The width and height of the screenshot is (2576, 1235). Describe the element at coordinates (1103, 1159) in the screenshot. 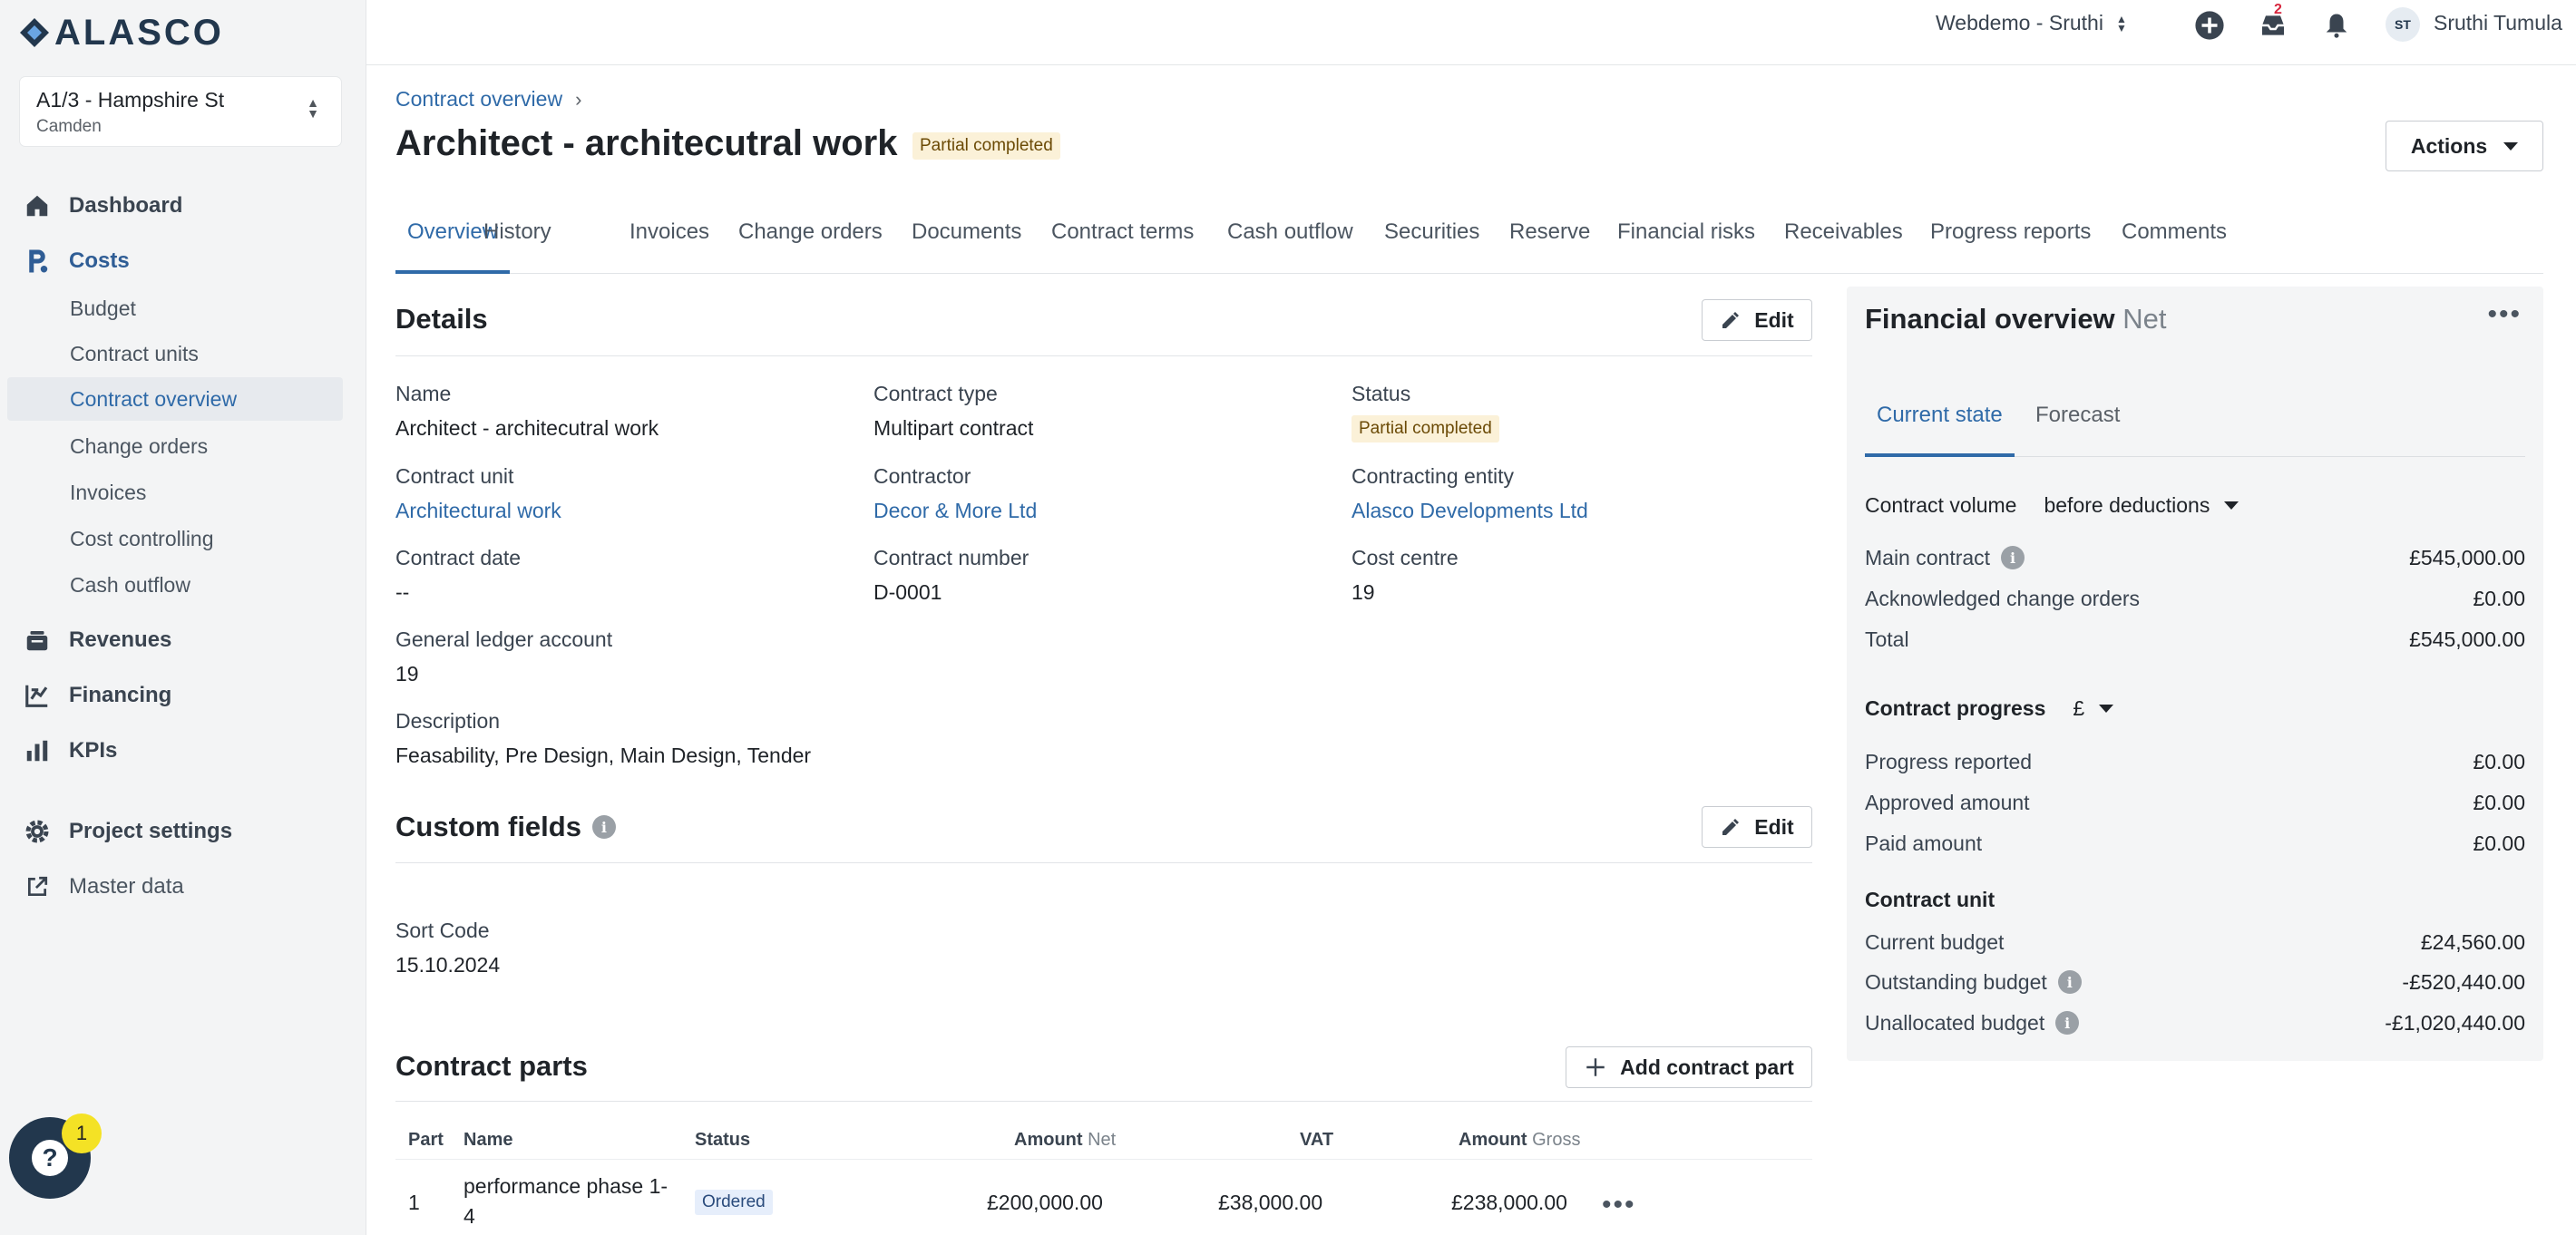

I see `table-header-divider` at that location.